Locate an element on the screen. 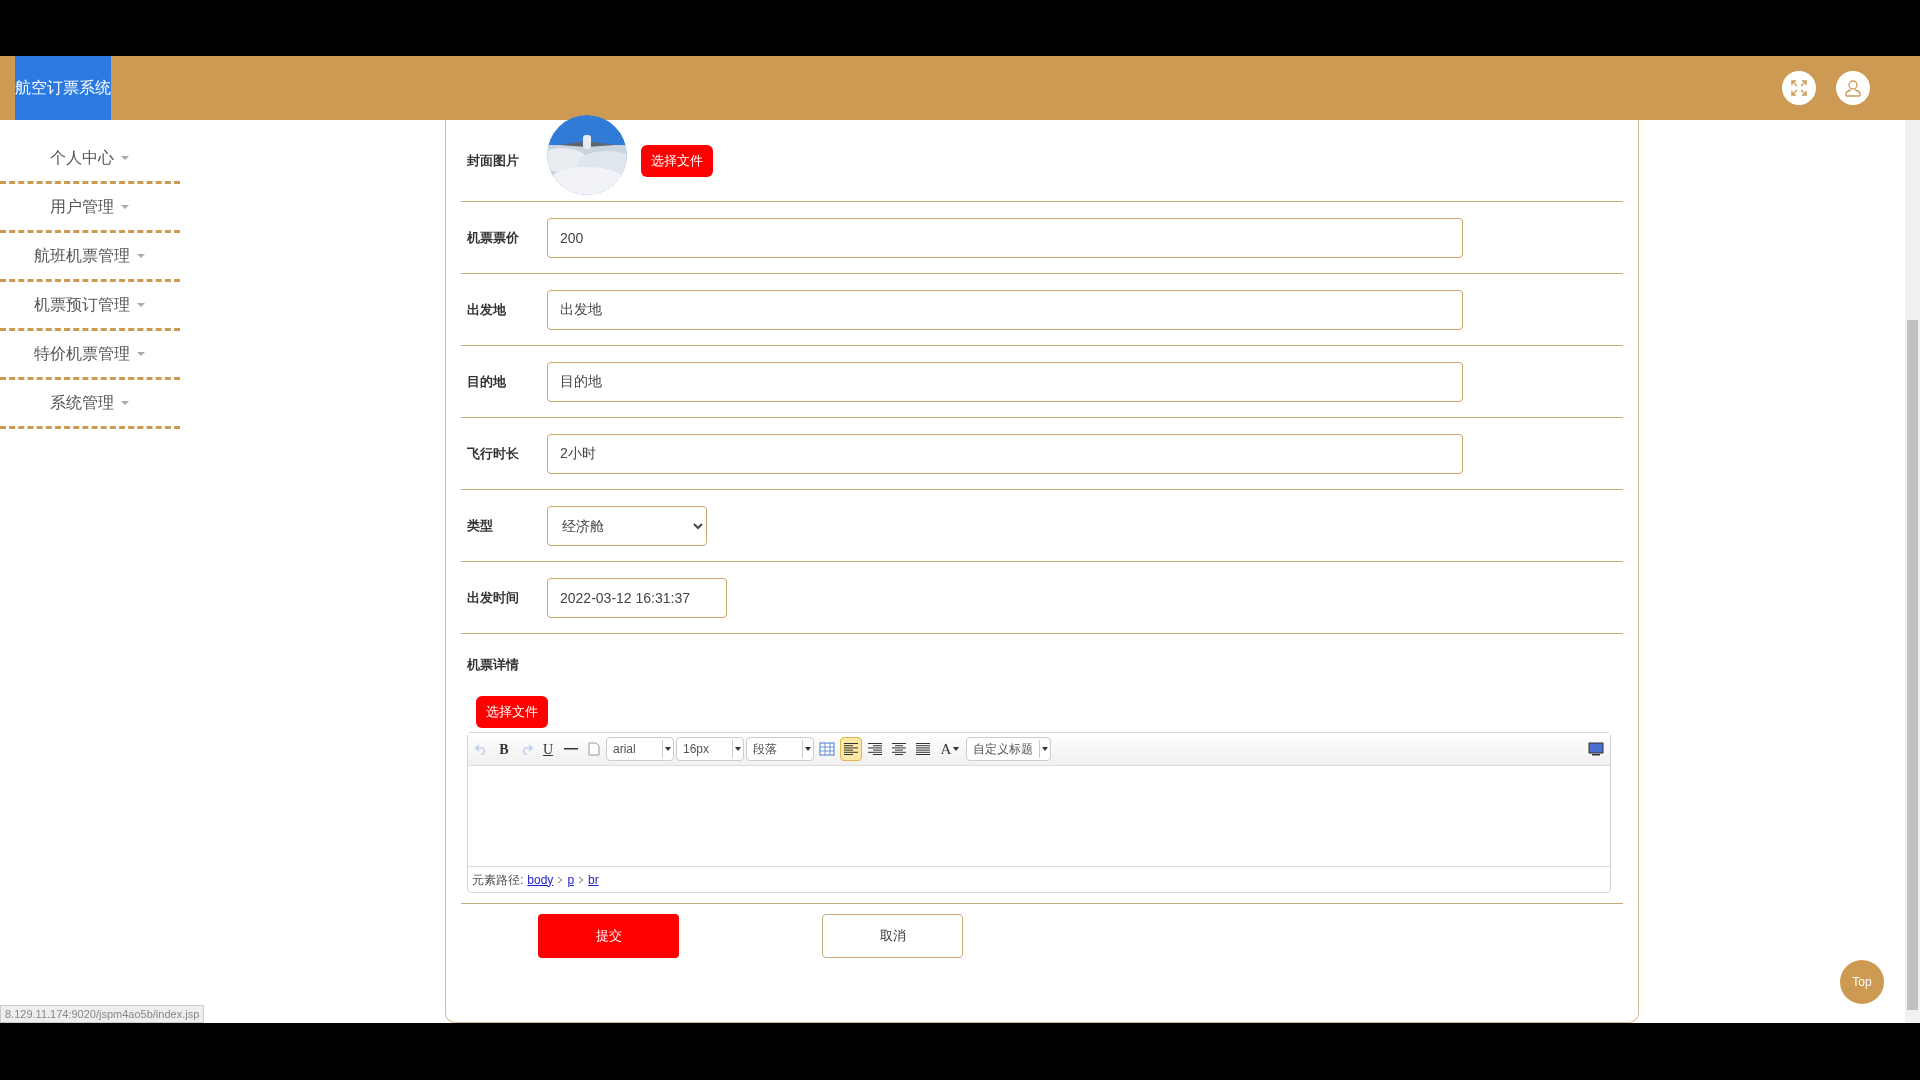 Image resolution: width=1920 pixels, height=1080 pixels. user-icon is located at coordinates (1853, 88).